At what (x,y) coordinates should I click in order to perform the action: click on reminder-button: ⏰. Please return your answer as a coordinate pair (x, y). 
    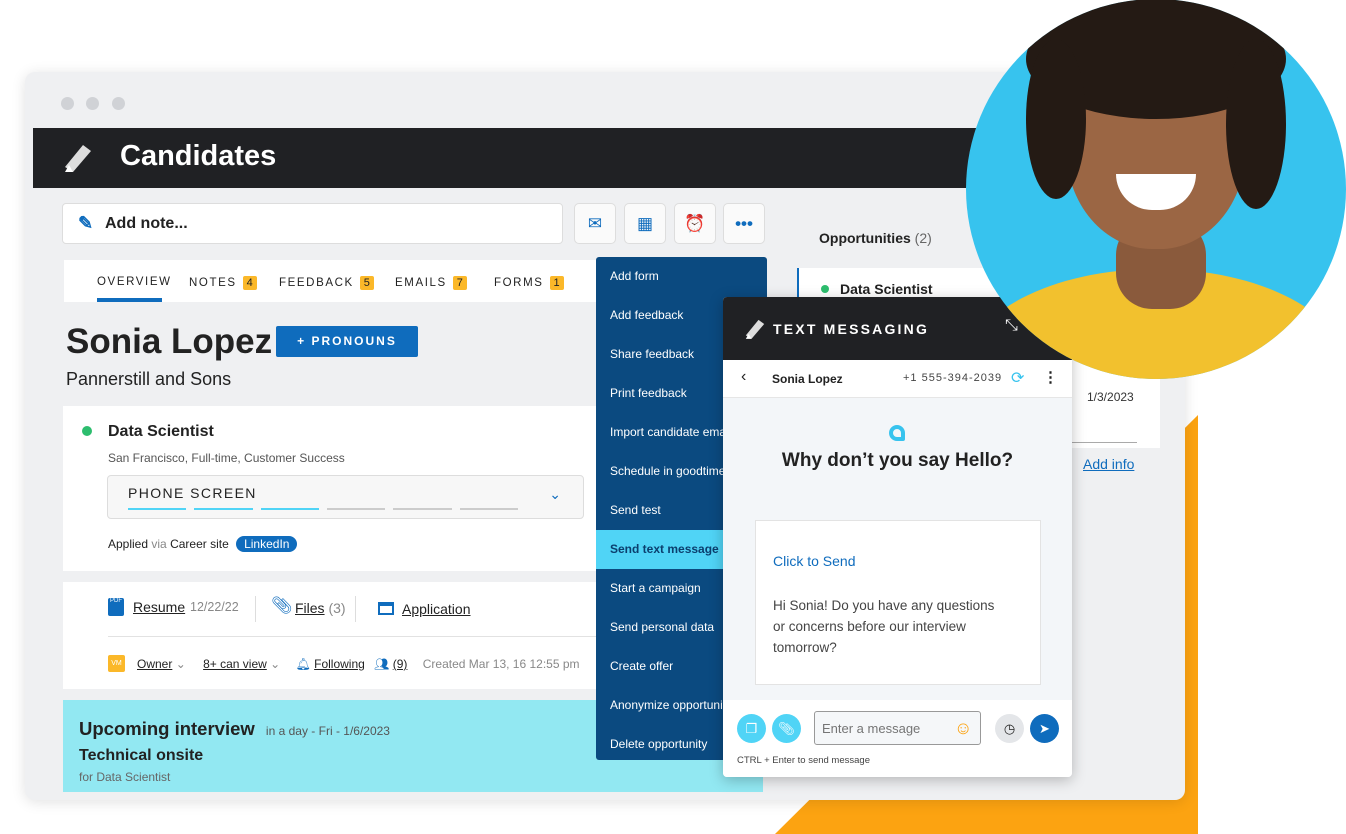
    Looking at the image, I should click on (695, 223).